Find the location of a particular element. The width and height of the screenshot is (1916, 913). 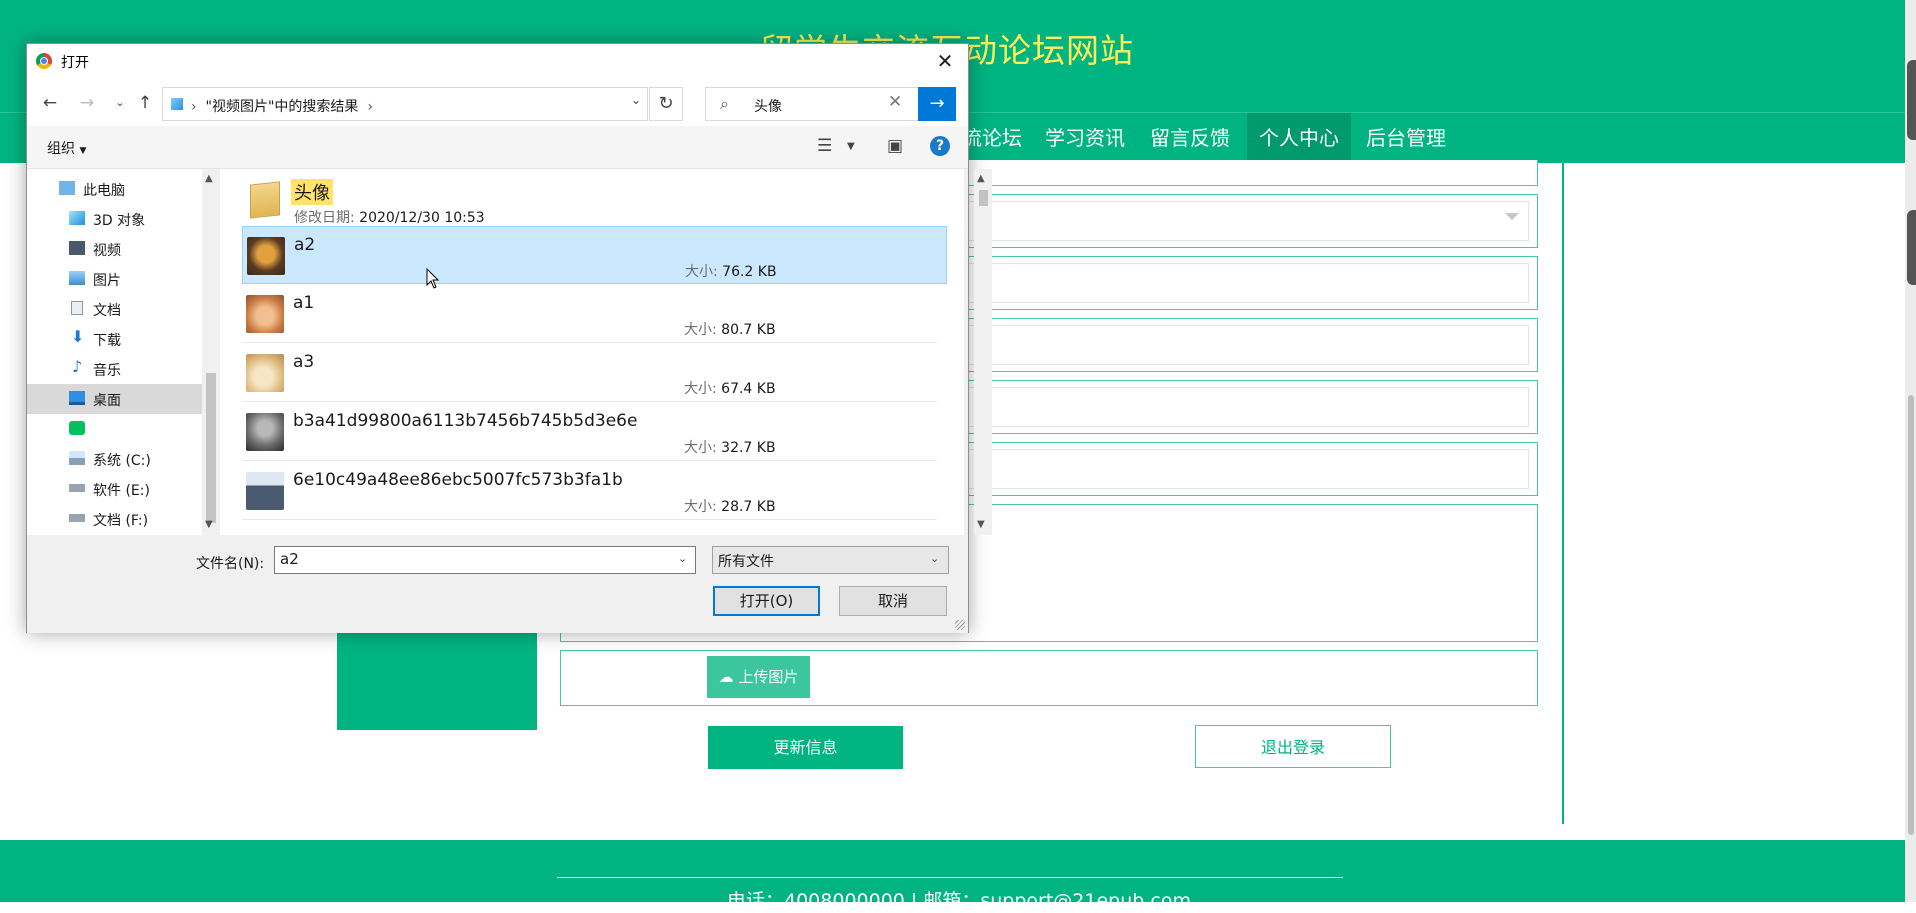

nav-item-3d-objects: 3D 对象 is located at coordinates (114, 219).